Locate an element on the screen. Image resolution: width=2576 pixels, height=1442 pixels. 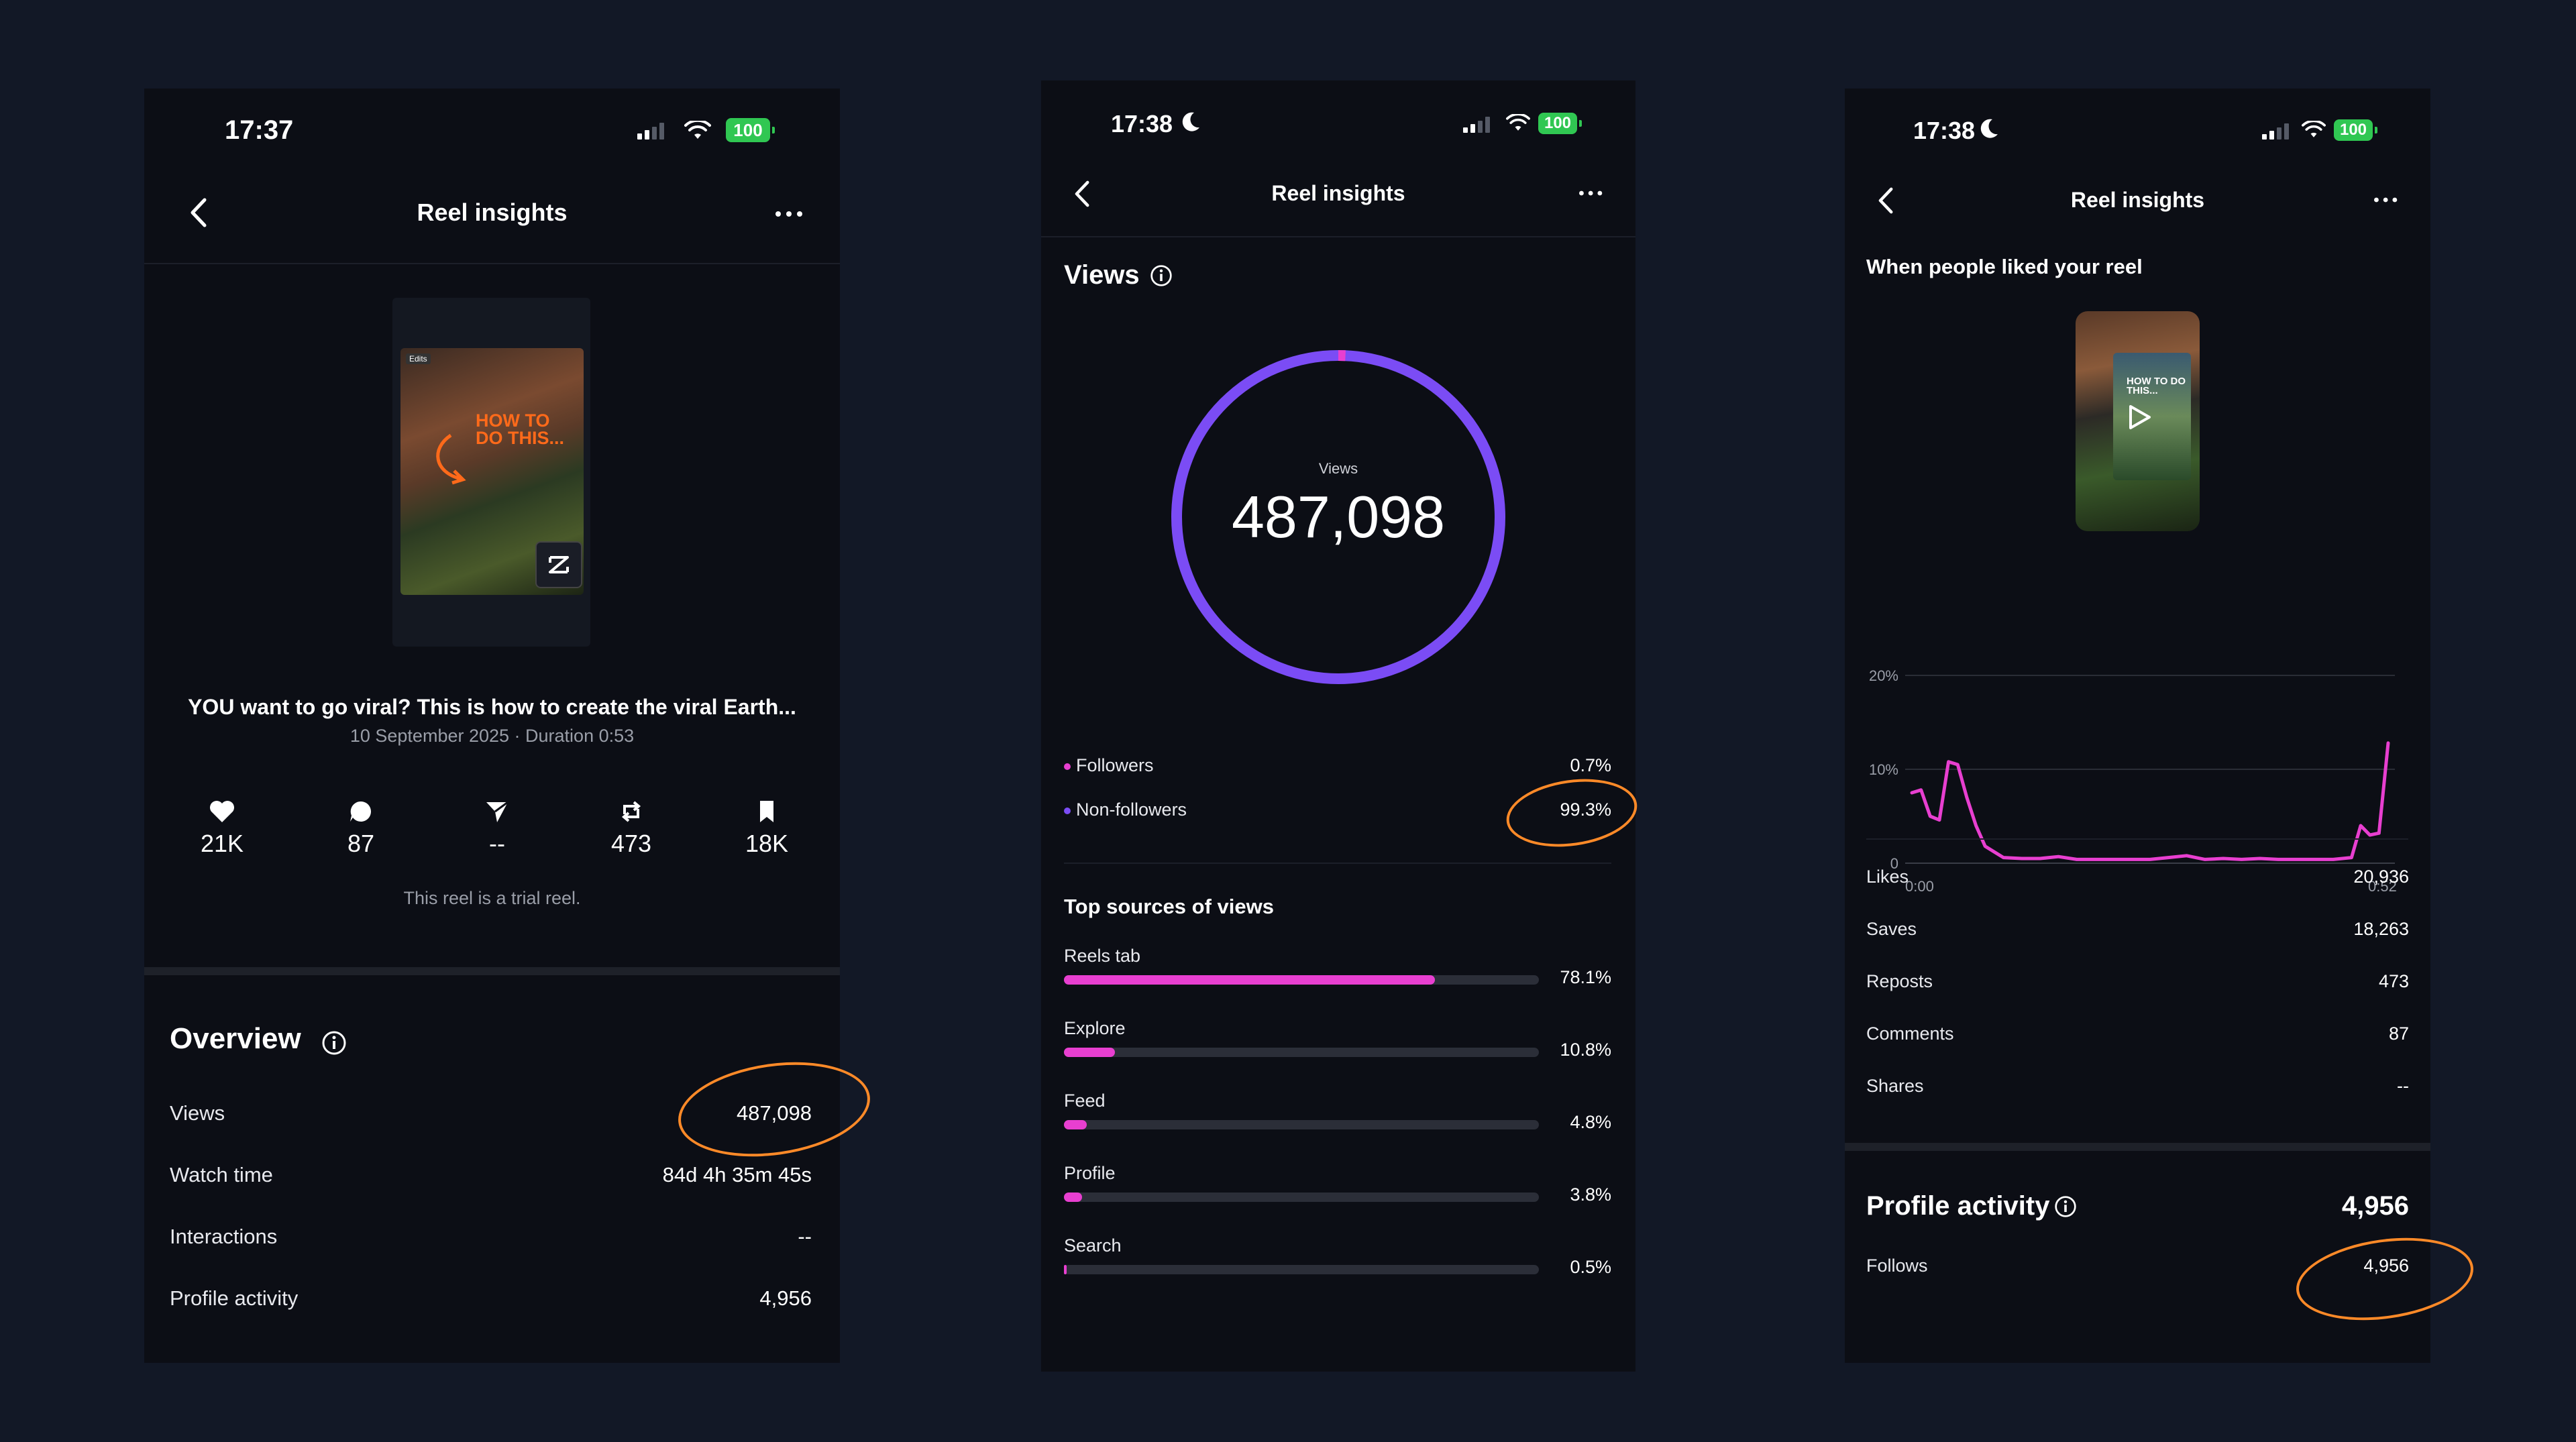
metric-saves-value: 18,263 is located at coordinates (2381, 929).